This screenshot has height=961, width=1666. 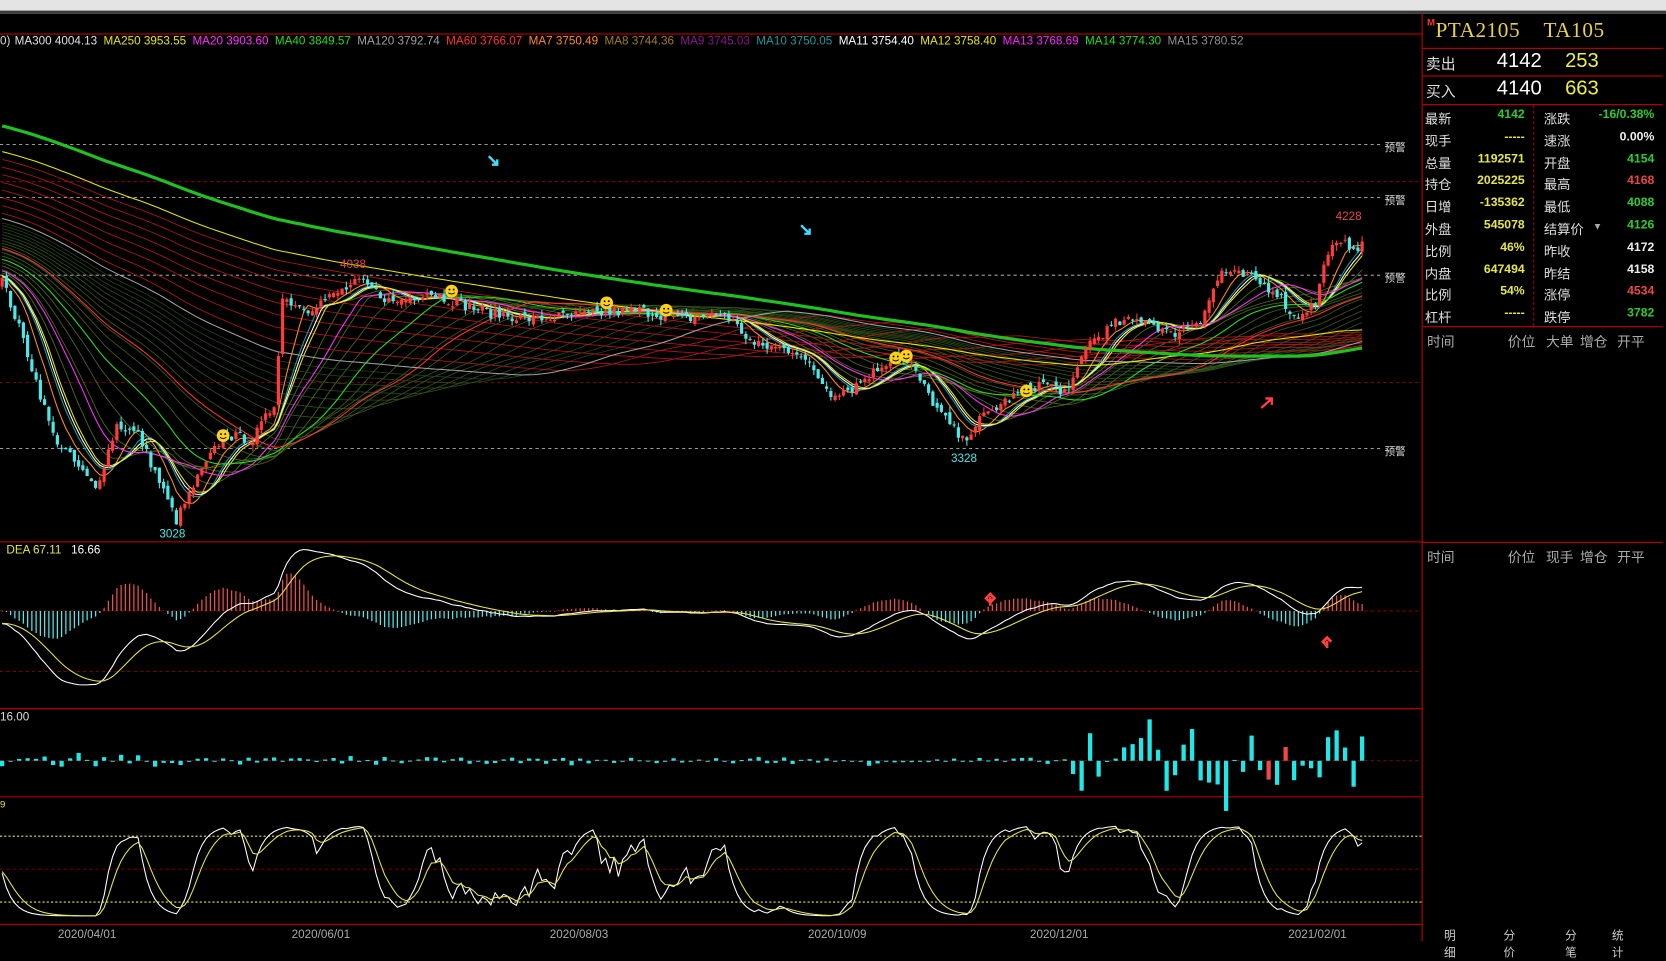 What do you see at coordinates (1521, 557) in the screenshot?
I see `column-header: 价位` at bounding box center [1521, 557].